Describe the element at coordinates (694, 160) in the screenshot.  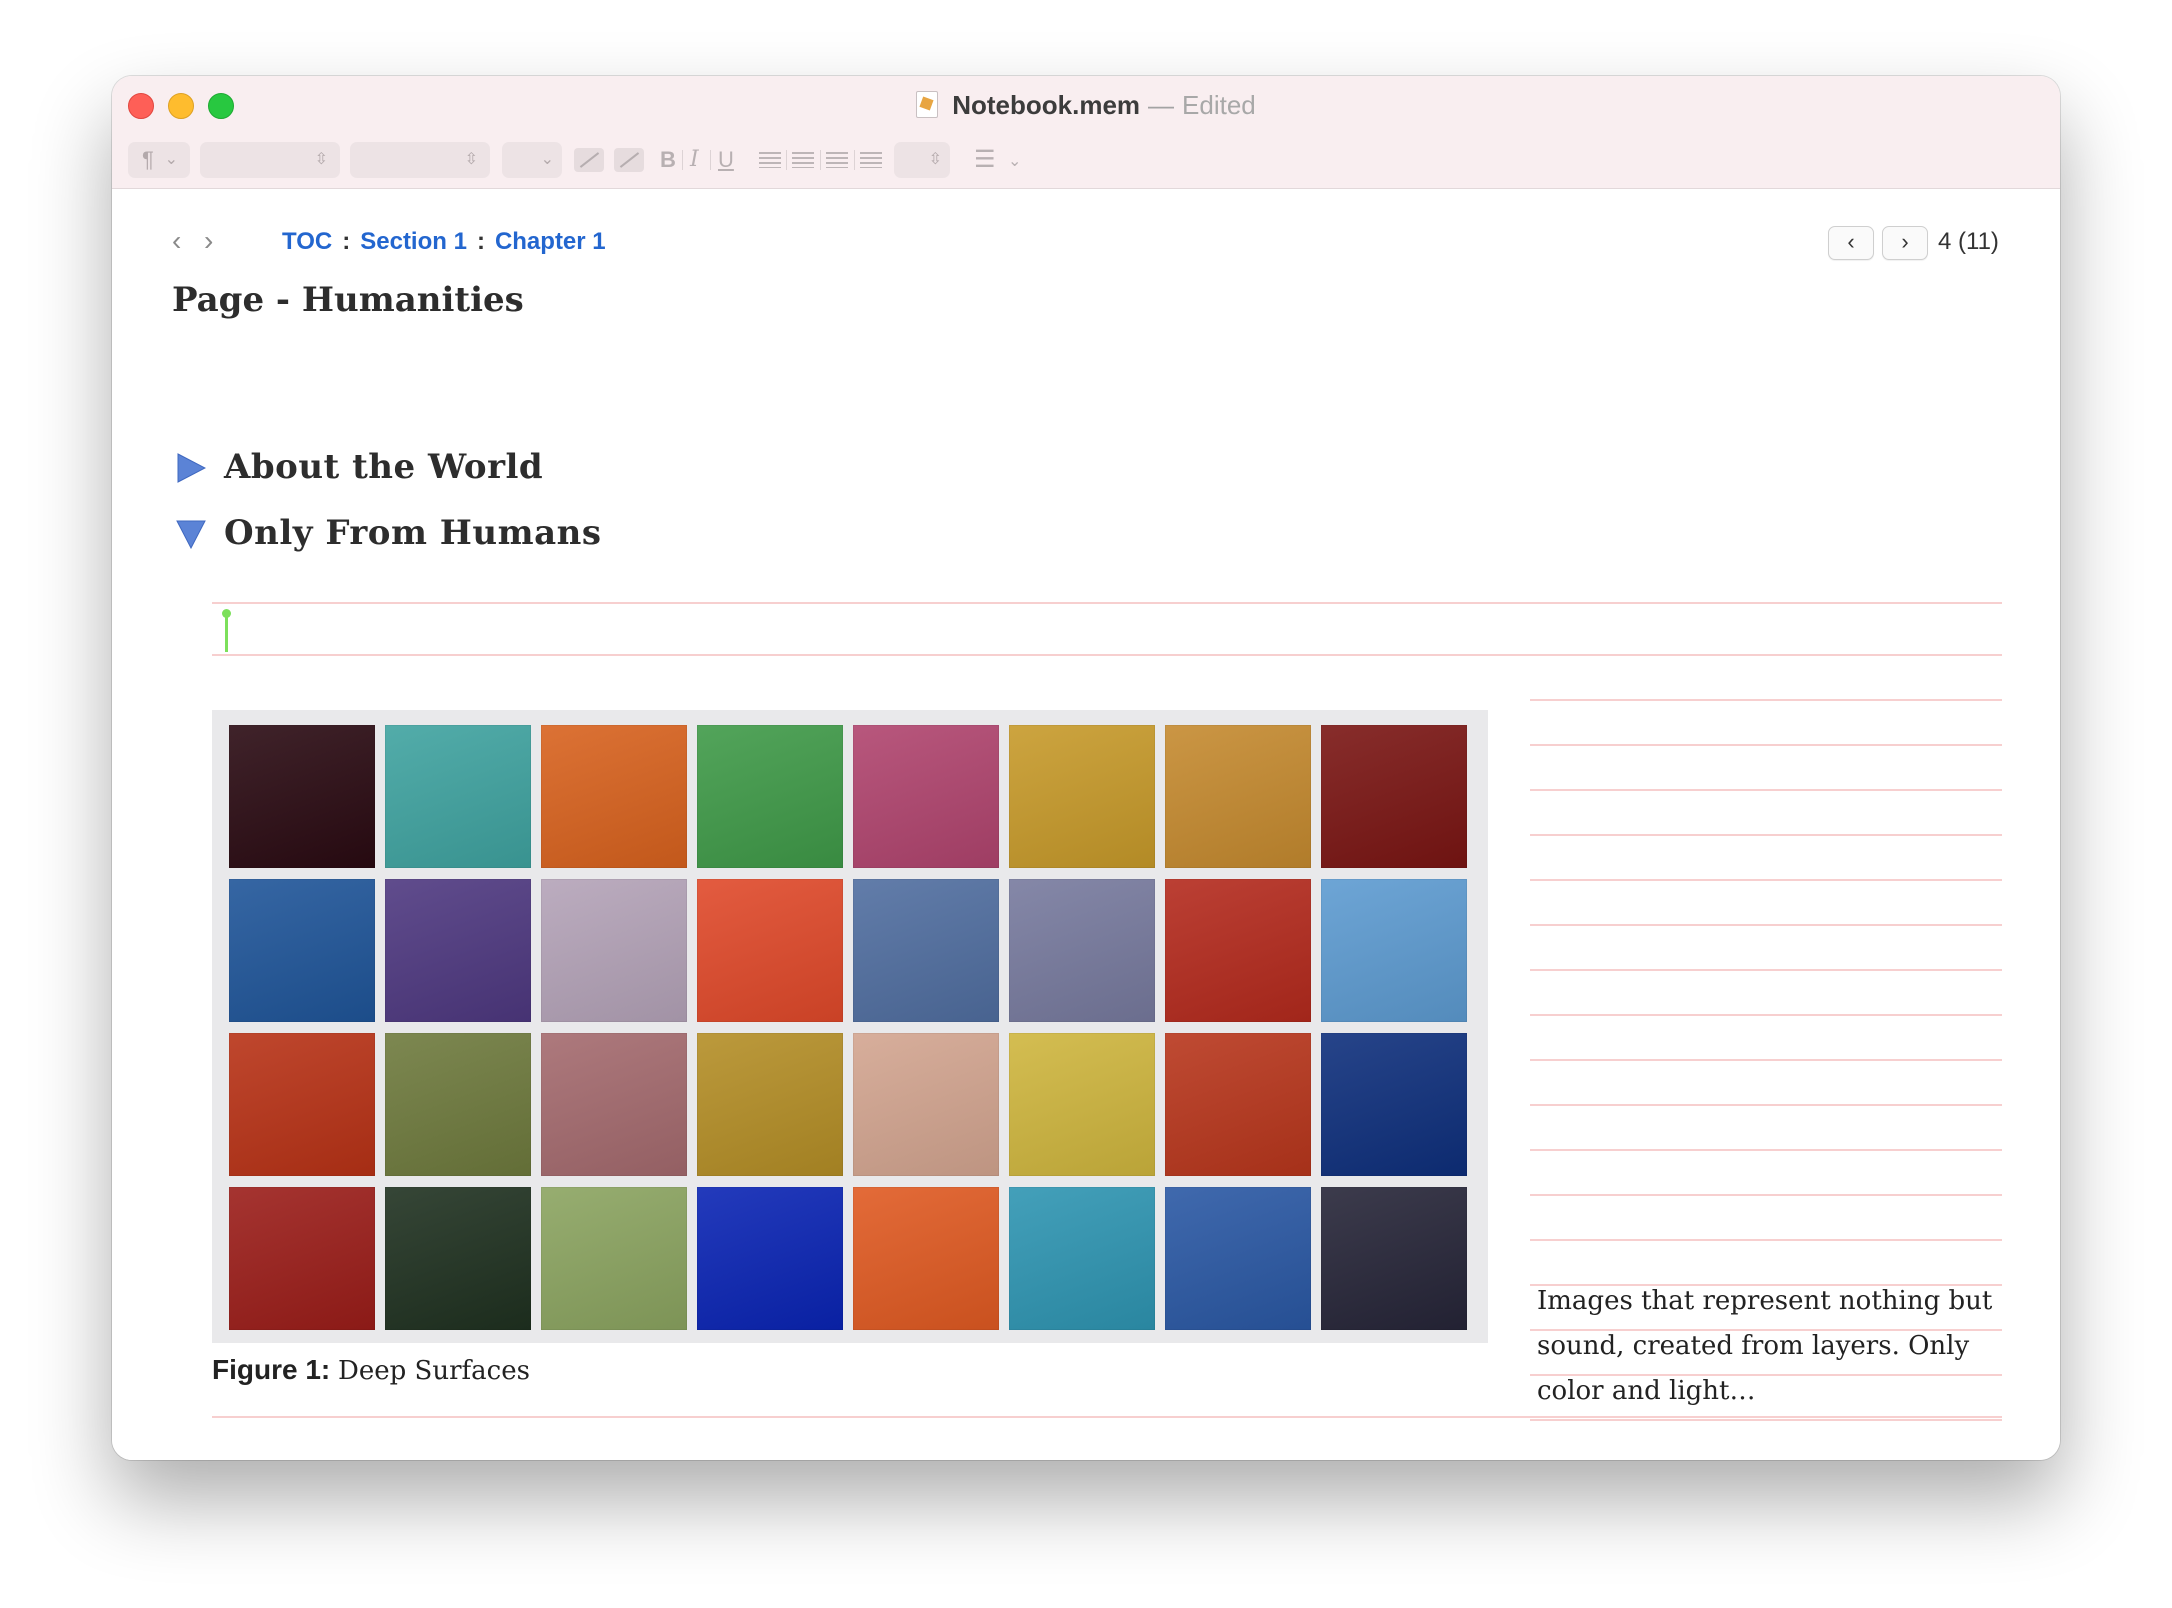
I see `italic-button: I` at that location.